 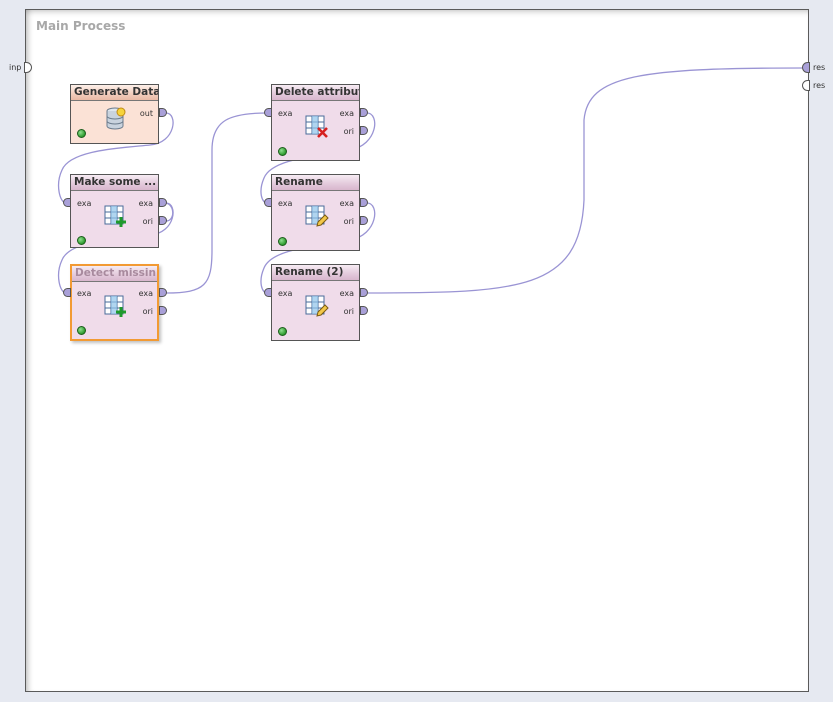 I want to click on rename-2-in-port, so click(x=268, y=292).